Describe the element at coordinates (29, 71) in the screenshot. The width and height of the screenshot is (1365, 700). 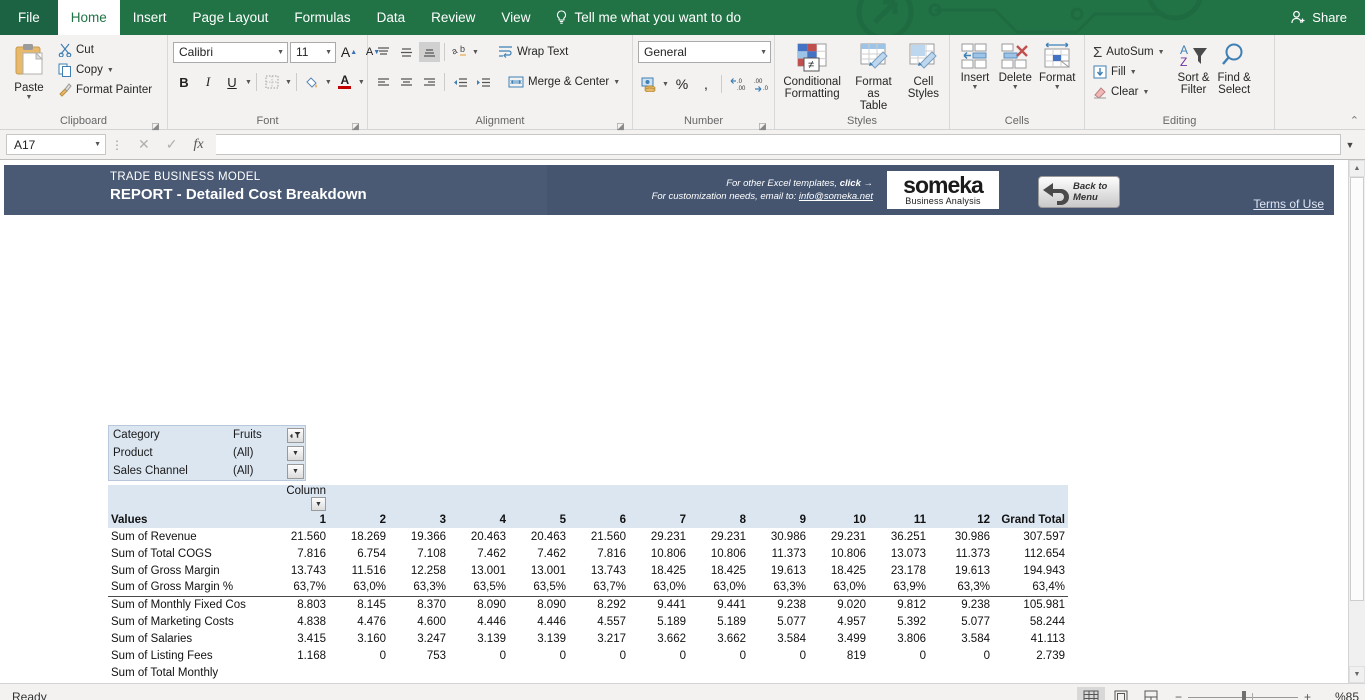
I see `paste-button: Paste ▼` at that location.